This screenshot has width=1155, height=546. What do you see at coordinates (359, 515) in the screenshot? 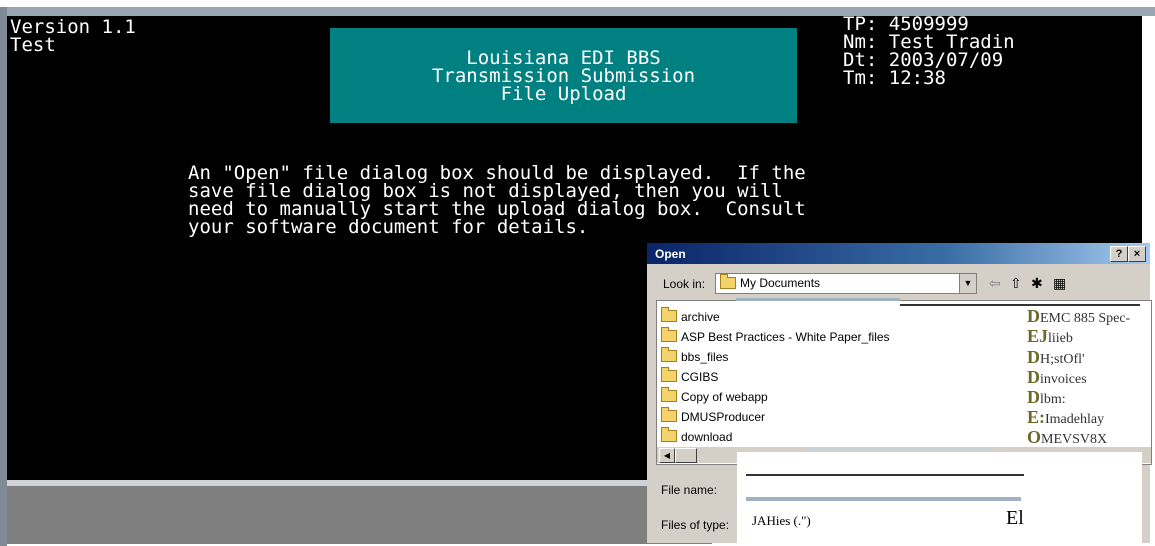
I see `status-area` at bounding box center [359, 515].